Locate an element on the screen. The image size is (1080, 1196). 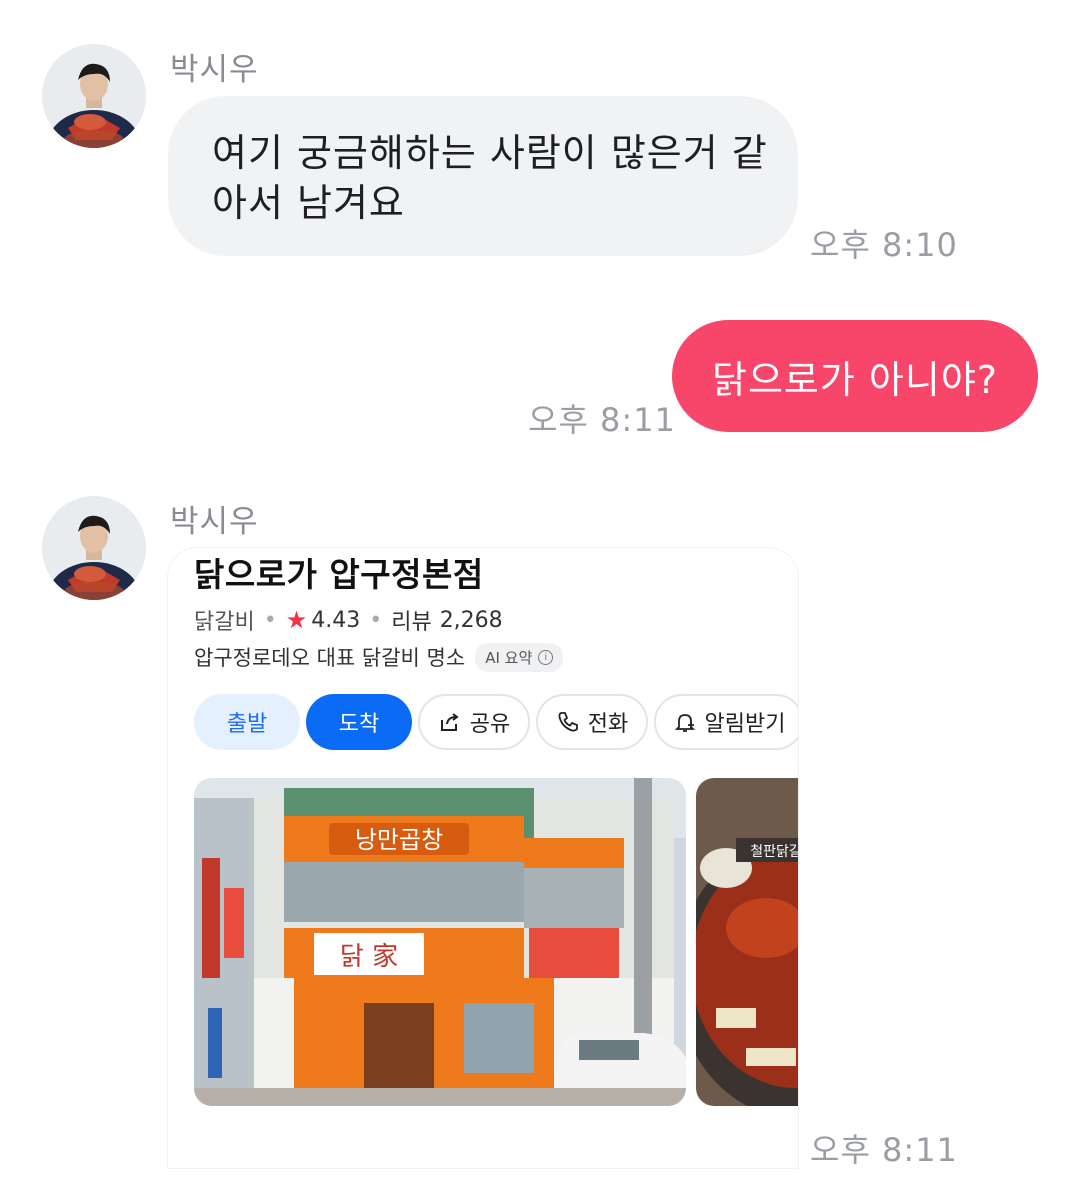
ai-summary-badge: AI 요약 i is located at coordinates (519, 657).